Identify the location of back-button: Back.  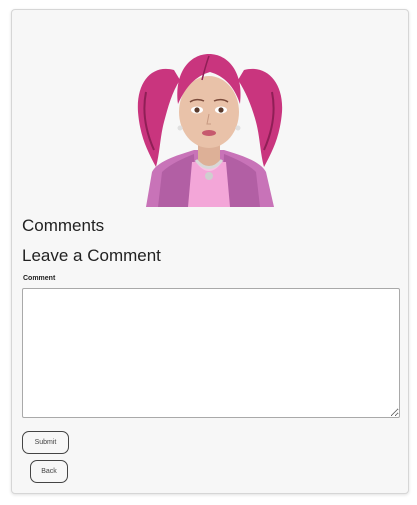
(49, 471).